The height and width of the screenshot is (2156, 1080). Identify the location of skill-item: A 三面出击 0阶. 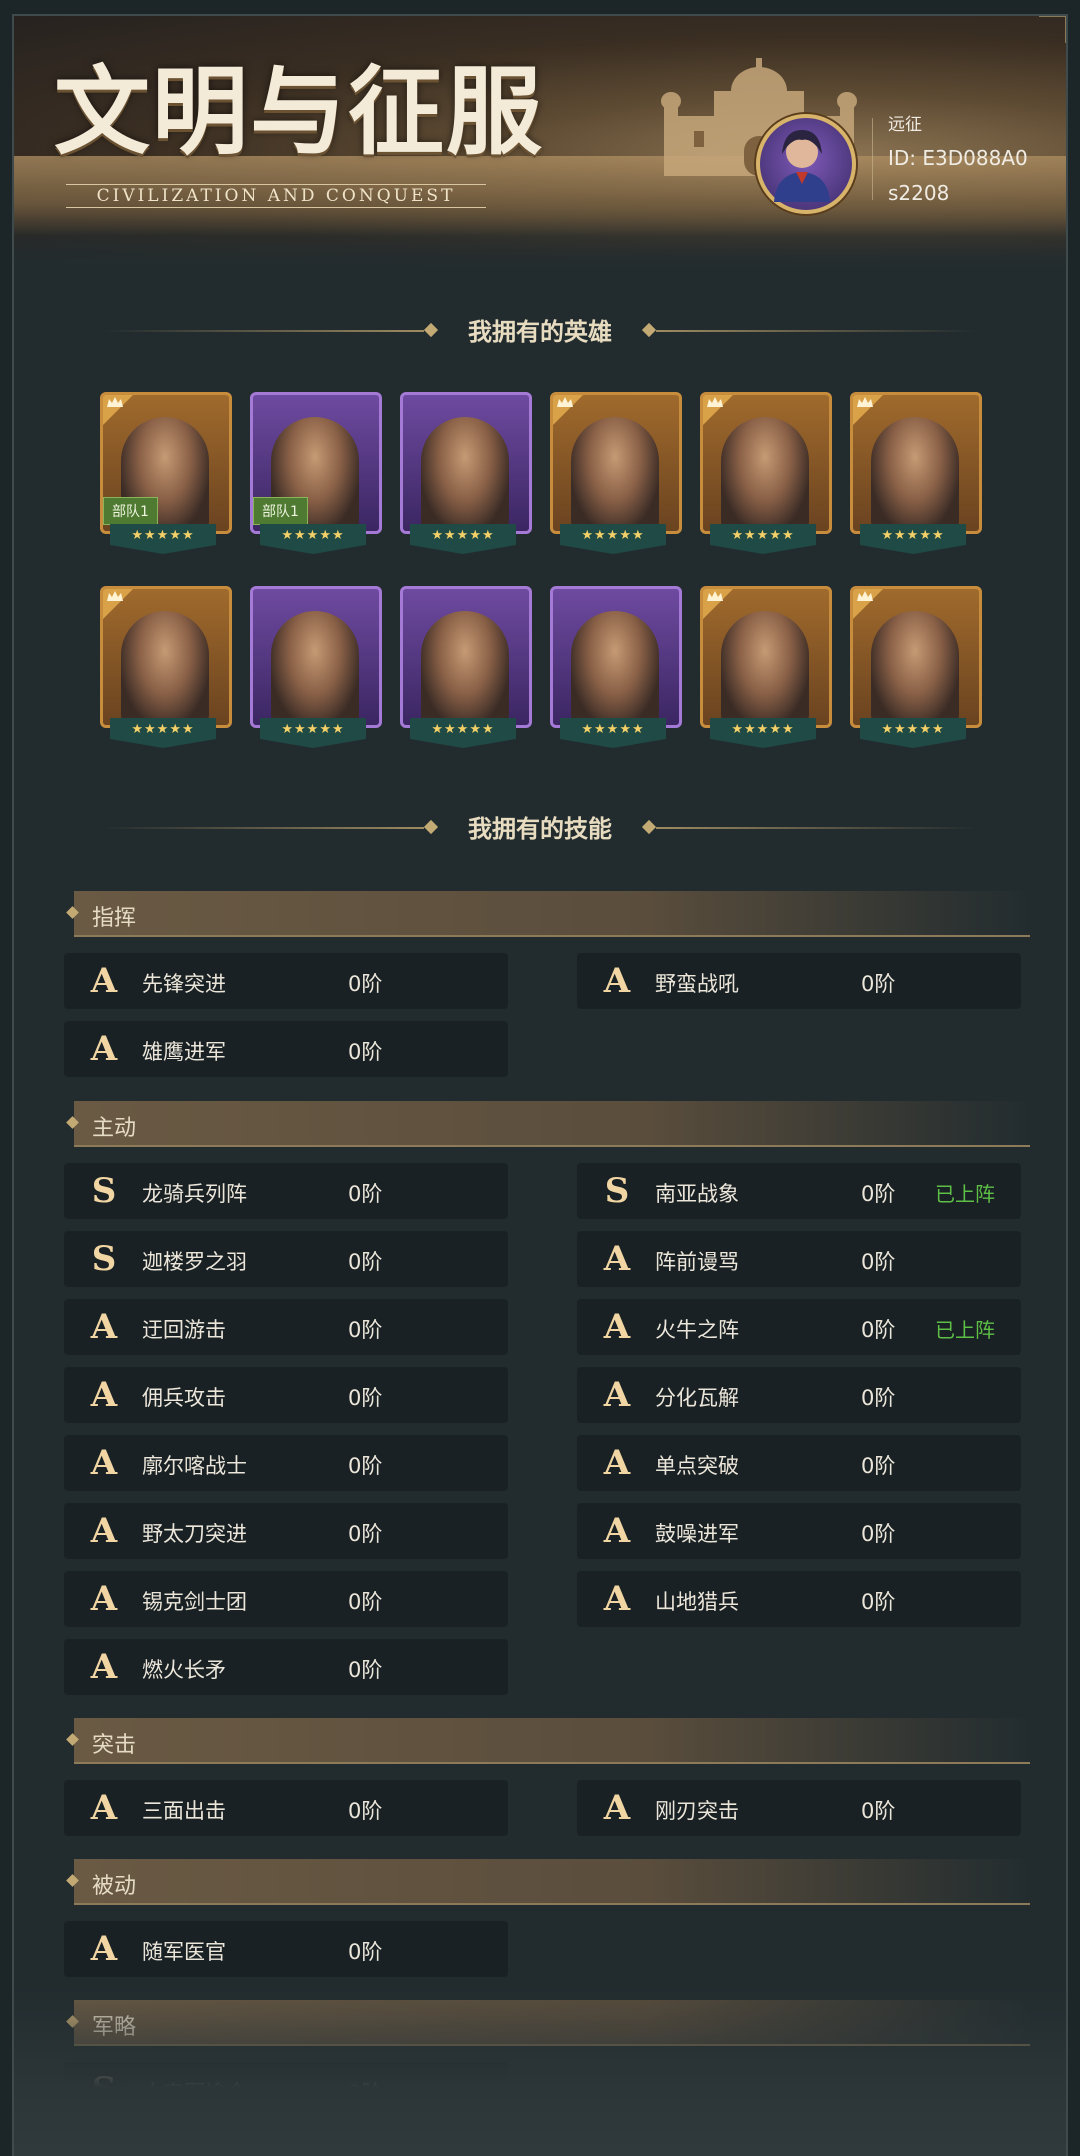
(286, 1808).